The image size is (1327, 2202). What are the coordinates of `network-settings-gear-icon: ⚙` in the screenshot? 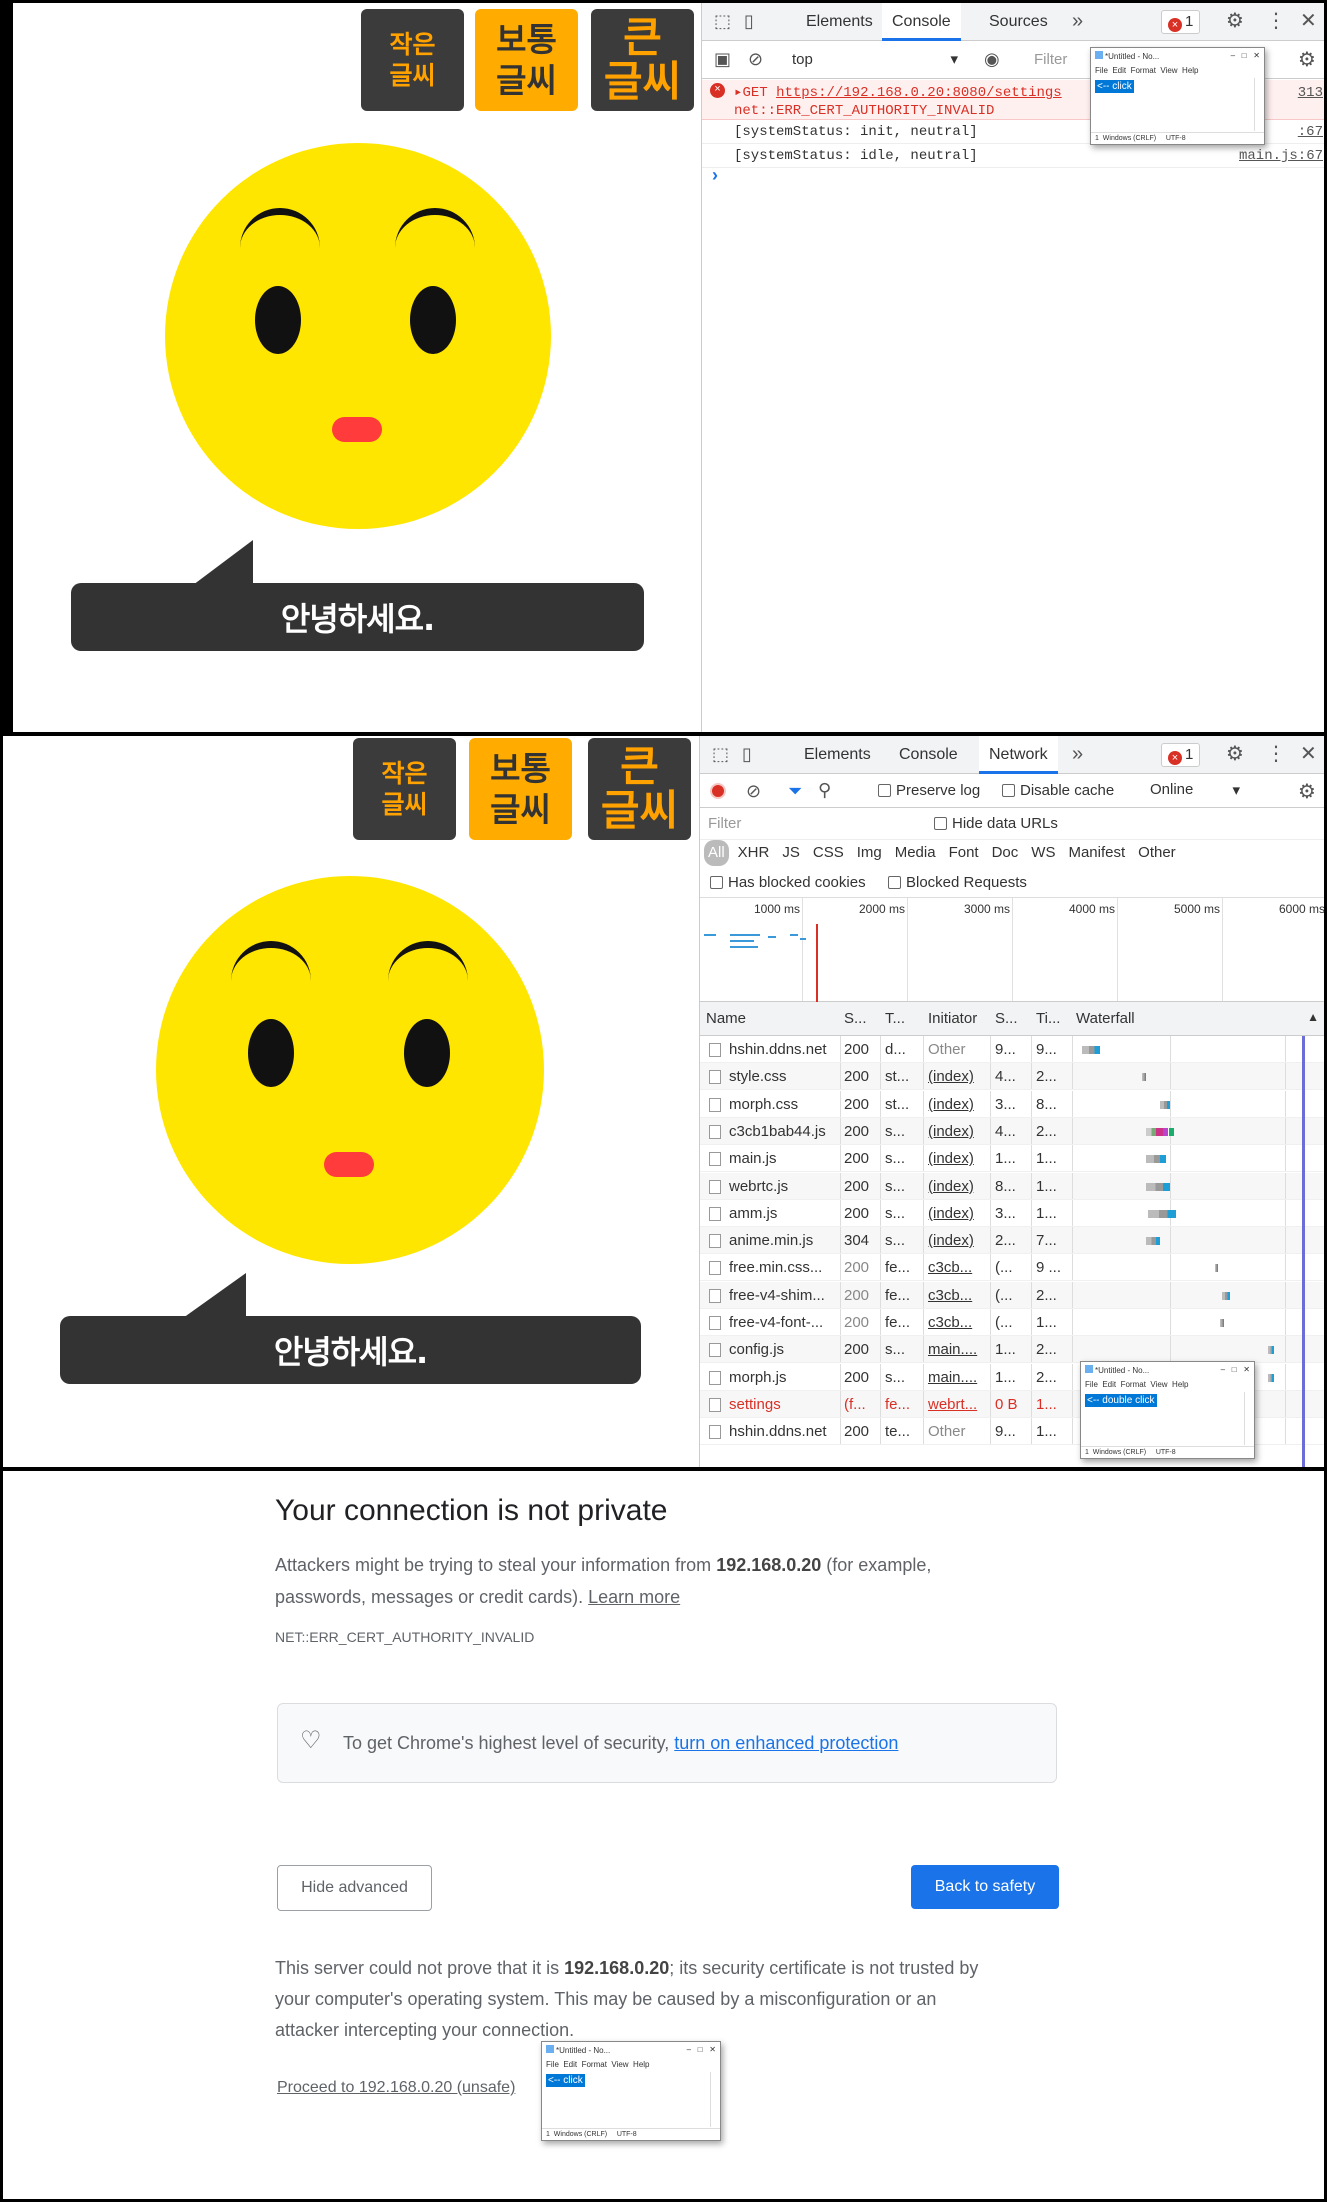 It's located at (1307, 792).